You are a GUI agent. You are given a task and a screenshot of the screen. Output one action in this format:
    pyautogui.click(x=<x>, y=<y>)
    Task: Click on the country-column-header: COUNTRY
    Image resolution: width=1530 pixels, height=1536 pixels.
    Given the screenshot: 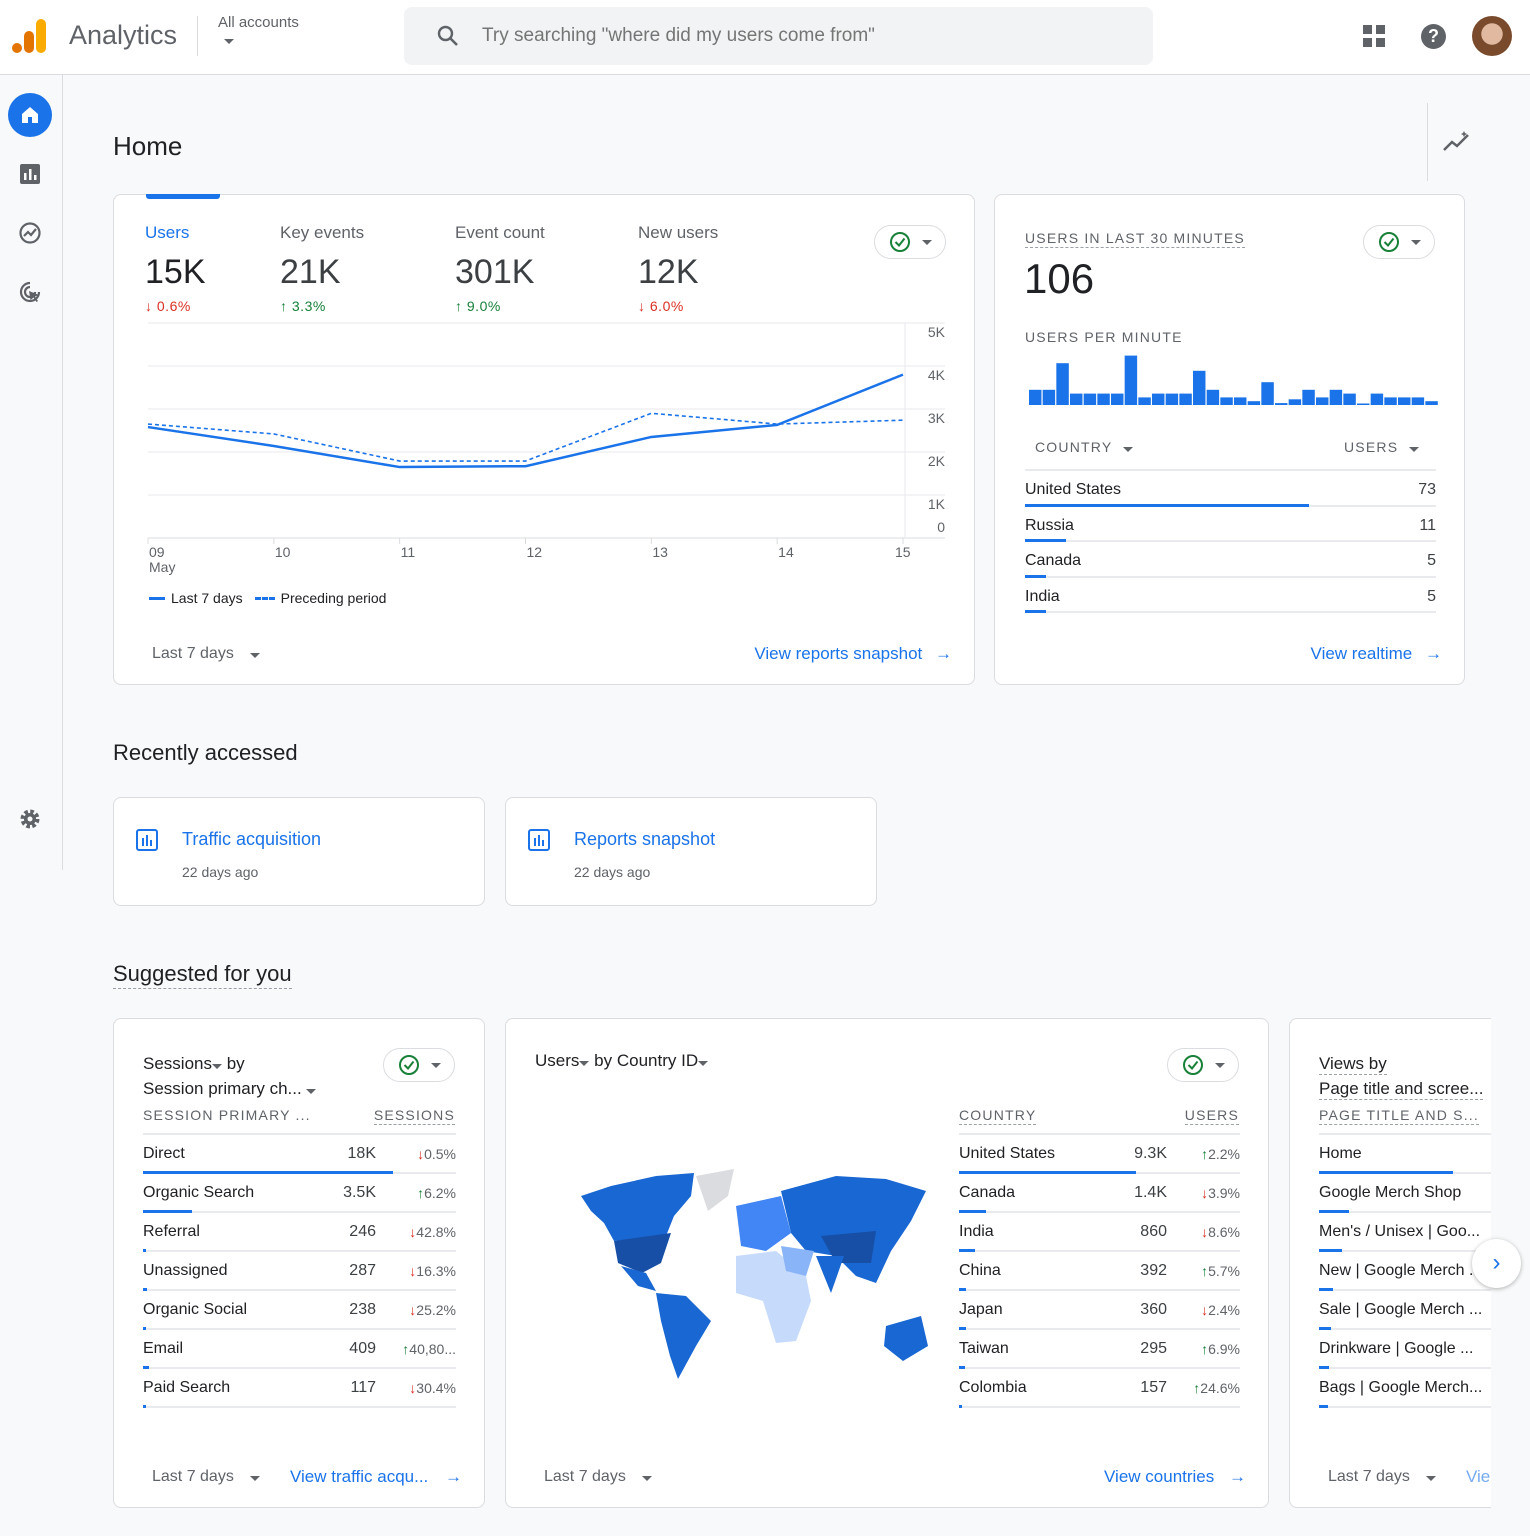 What is the action you would take?
    pyautogui.click(x=1084, y=447)
    